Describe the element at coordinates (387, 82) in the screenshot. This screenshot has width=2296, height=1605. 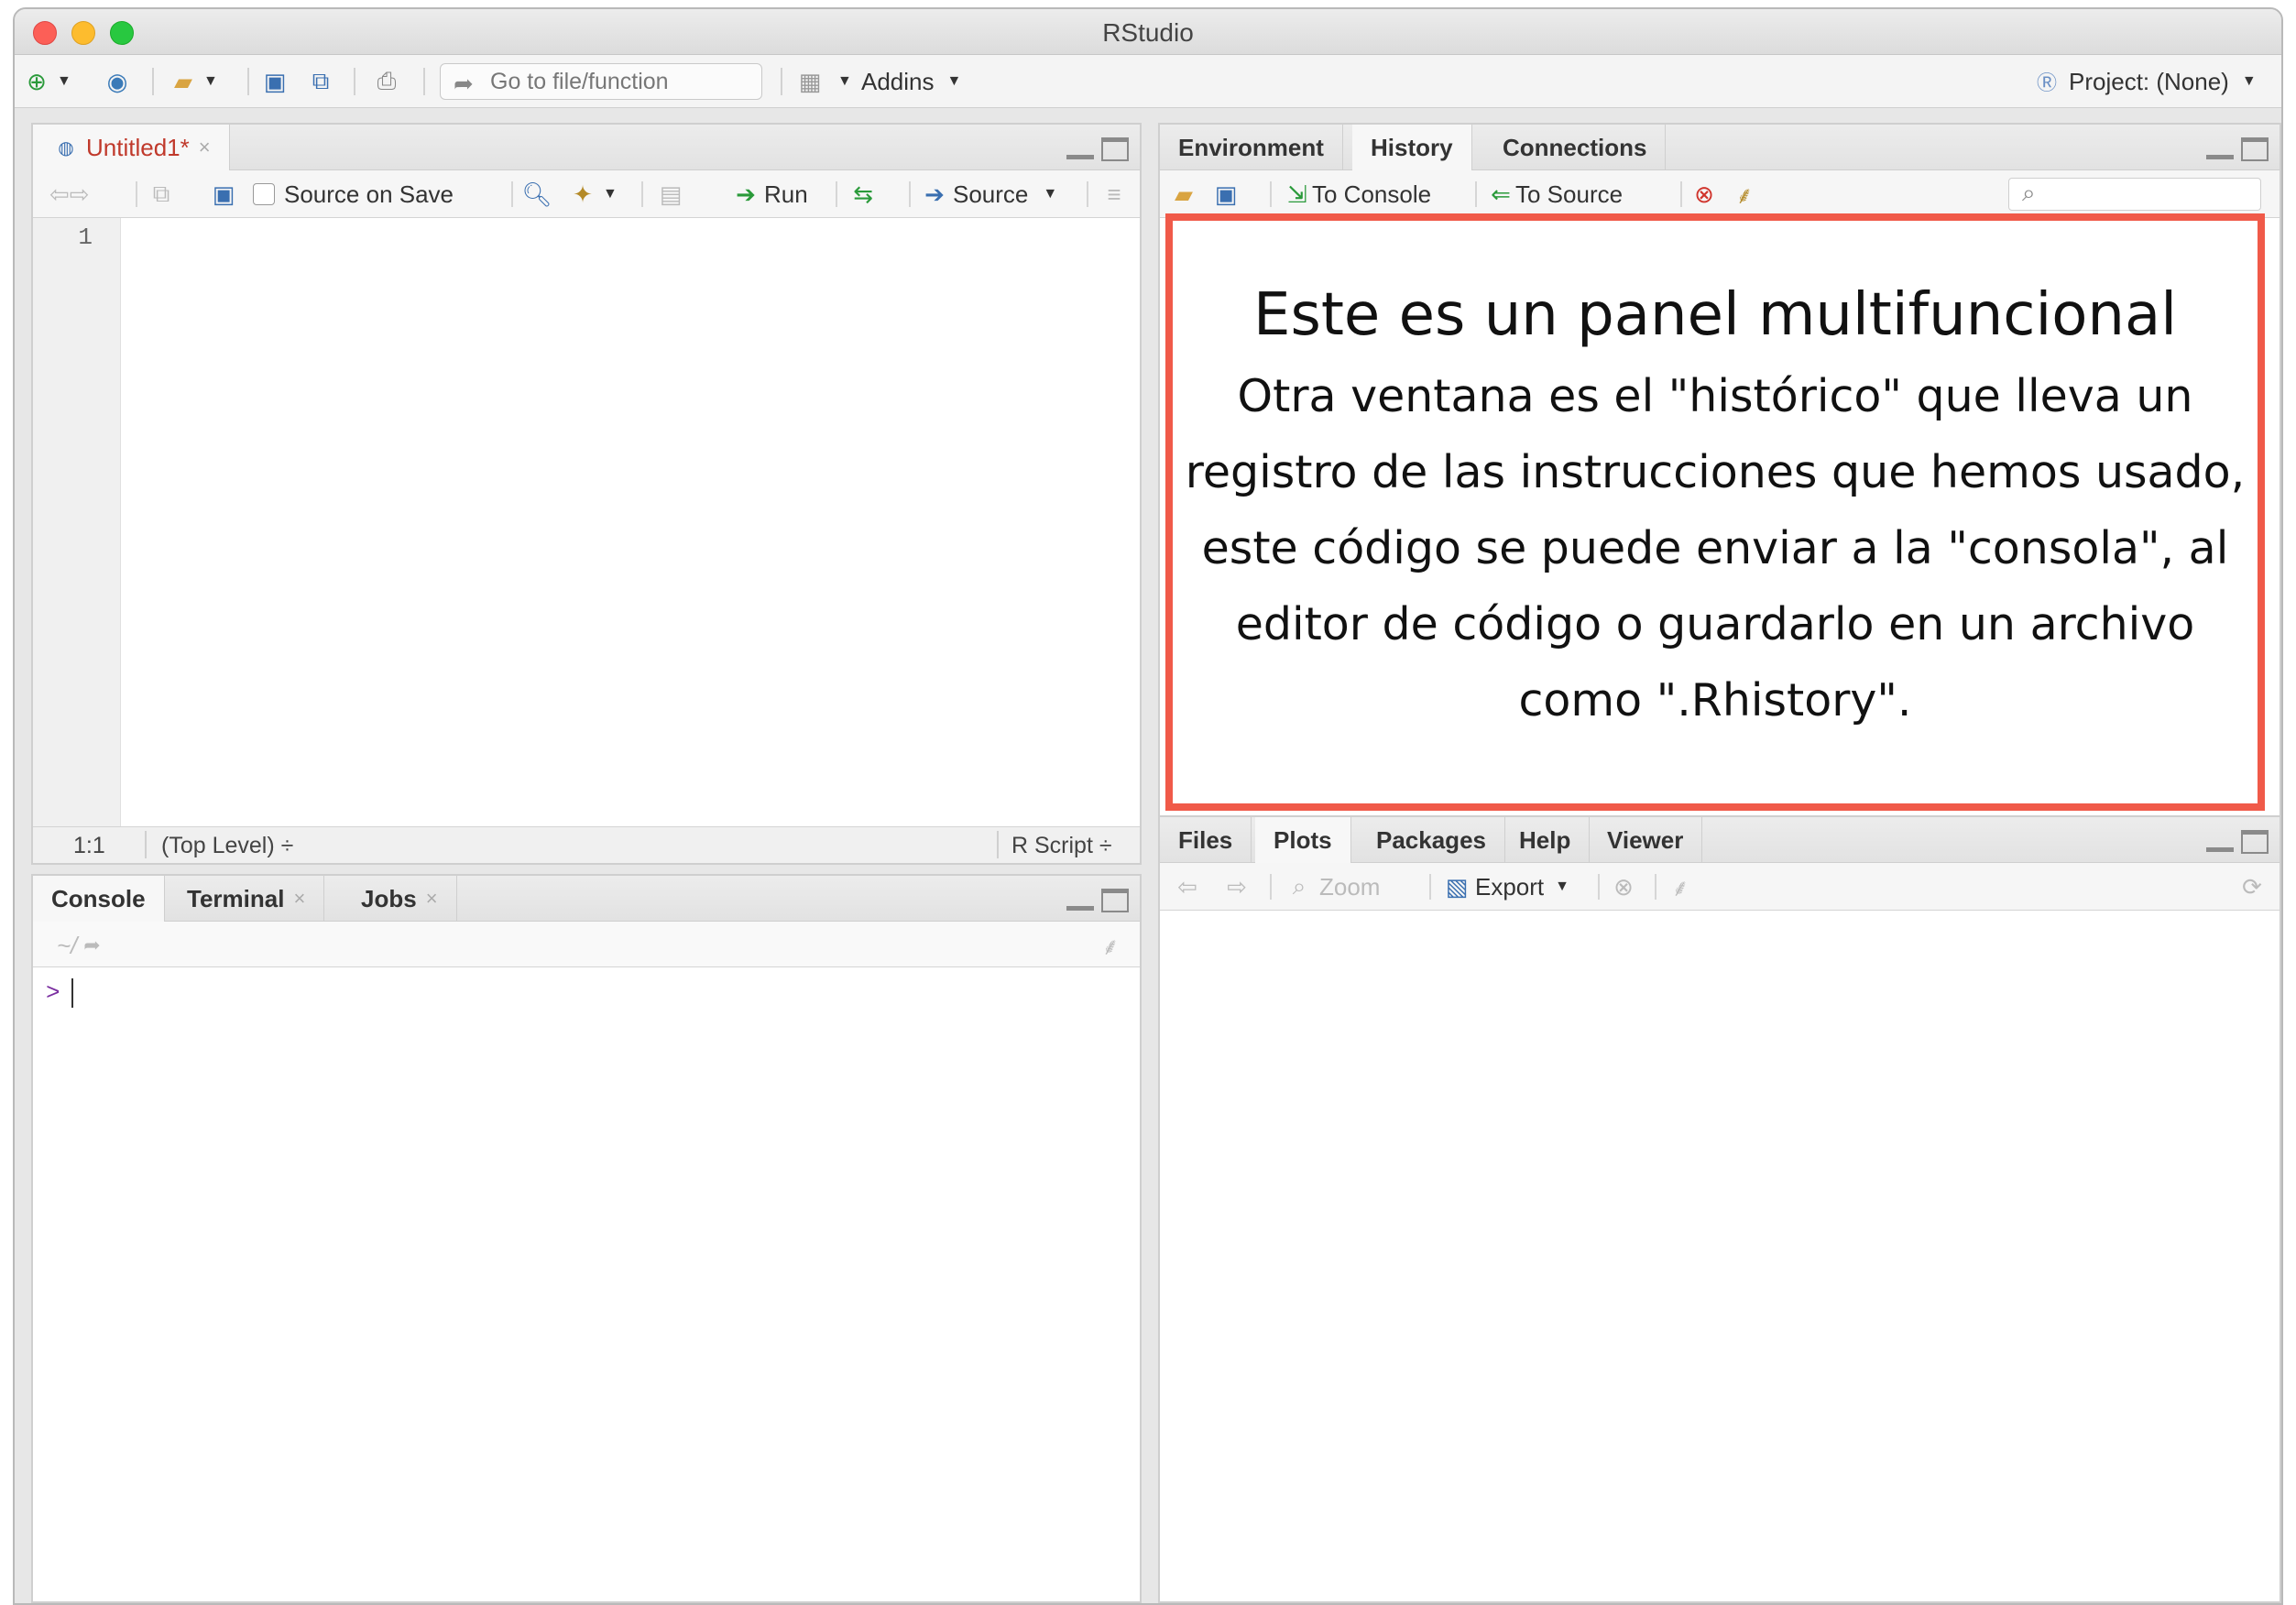
I see `print-button: ⎙` at that location.